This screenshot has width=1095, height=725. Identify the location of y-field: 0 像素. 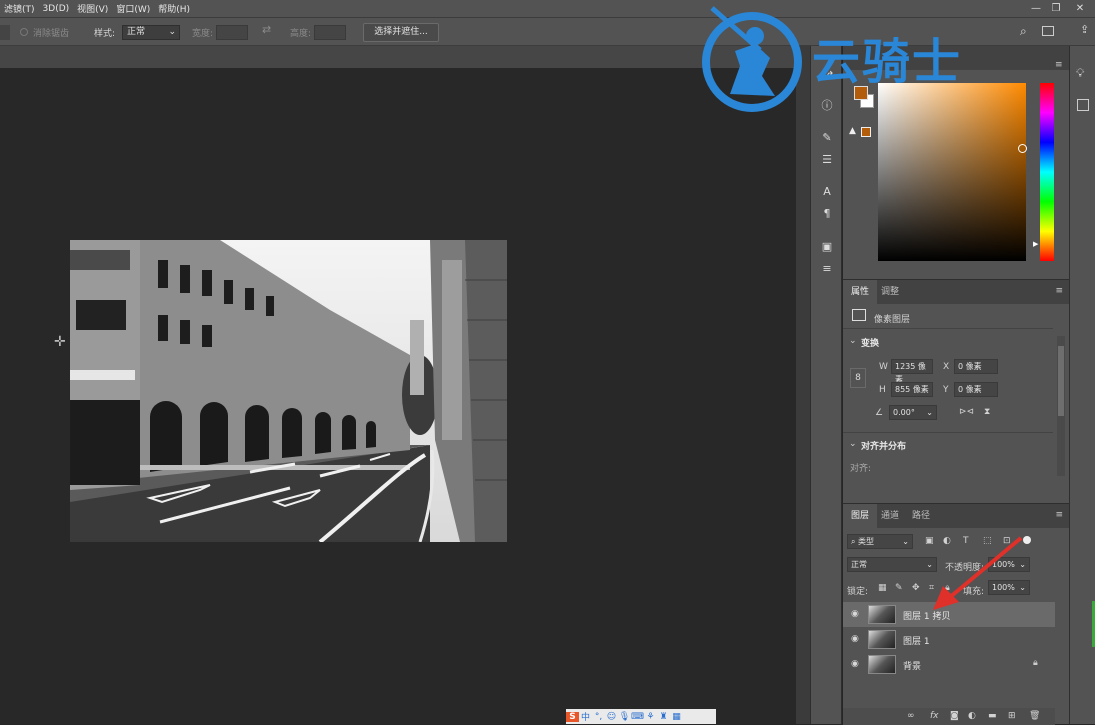
(976, 389).